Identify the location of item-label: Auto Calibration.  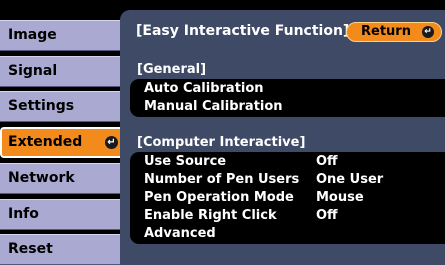
(204, 88).